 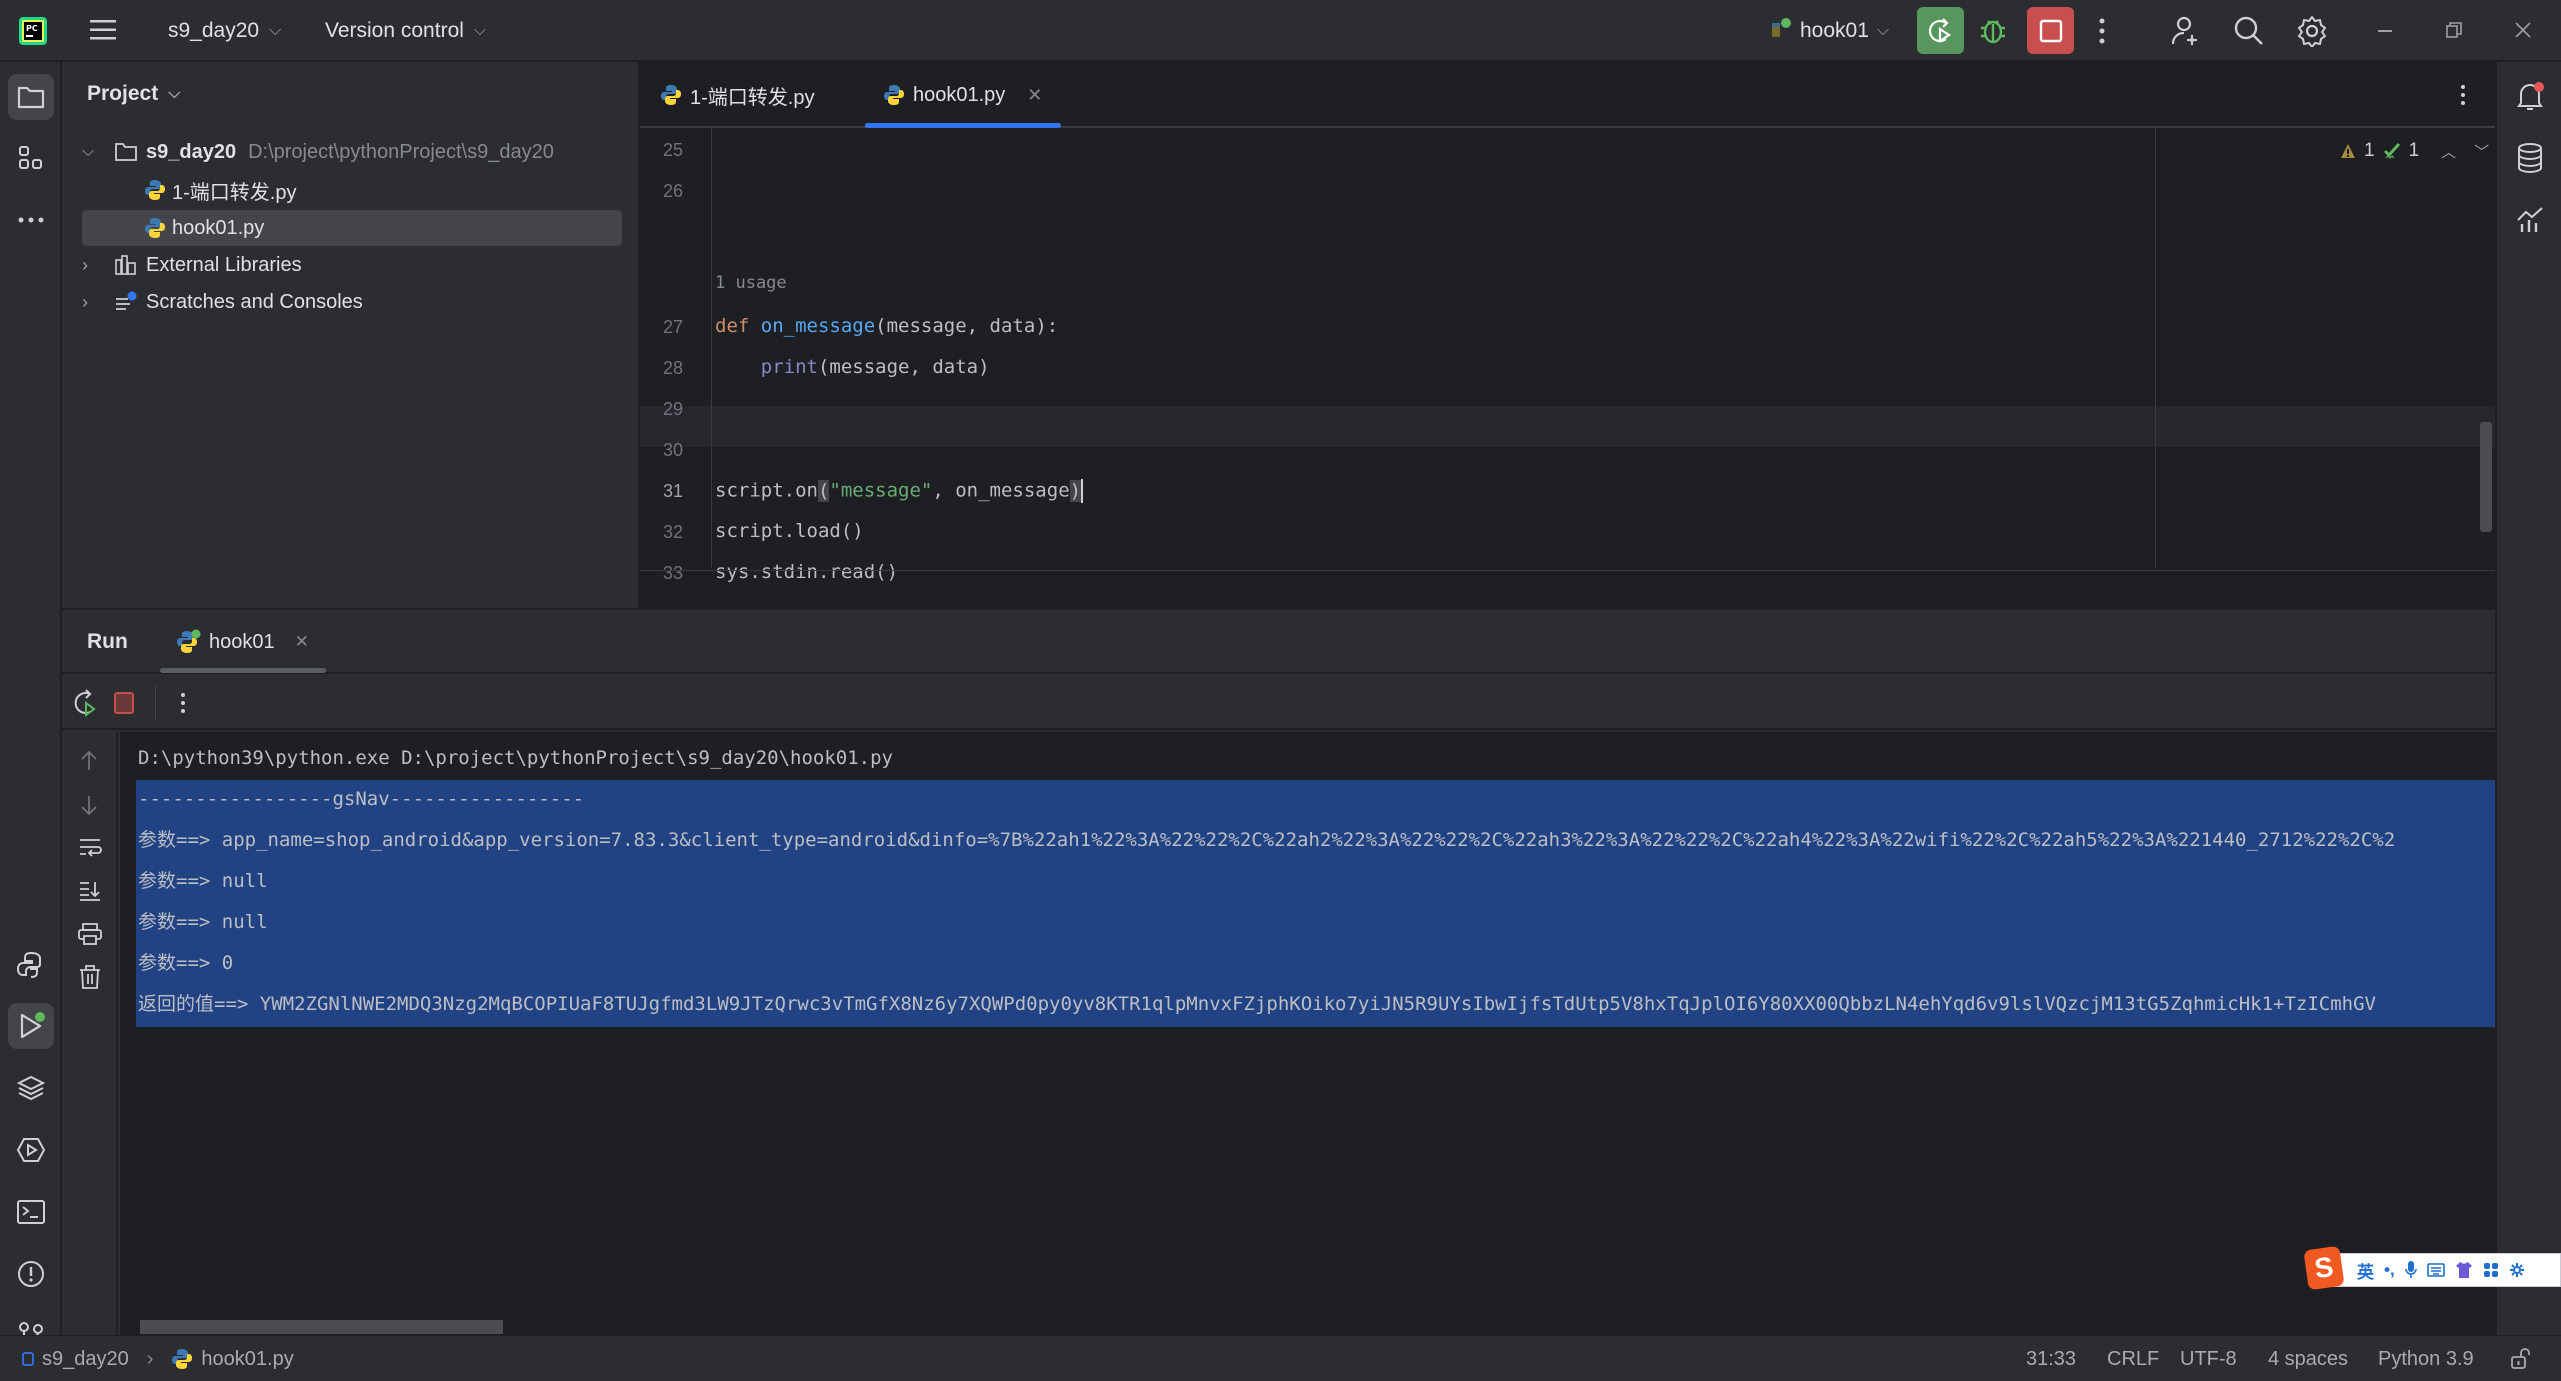 What do you see at coordinates (33, 31) in the screenshot?
I see `pycharm-logo-icon: PC` at bounding box center [33, 31].